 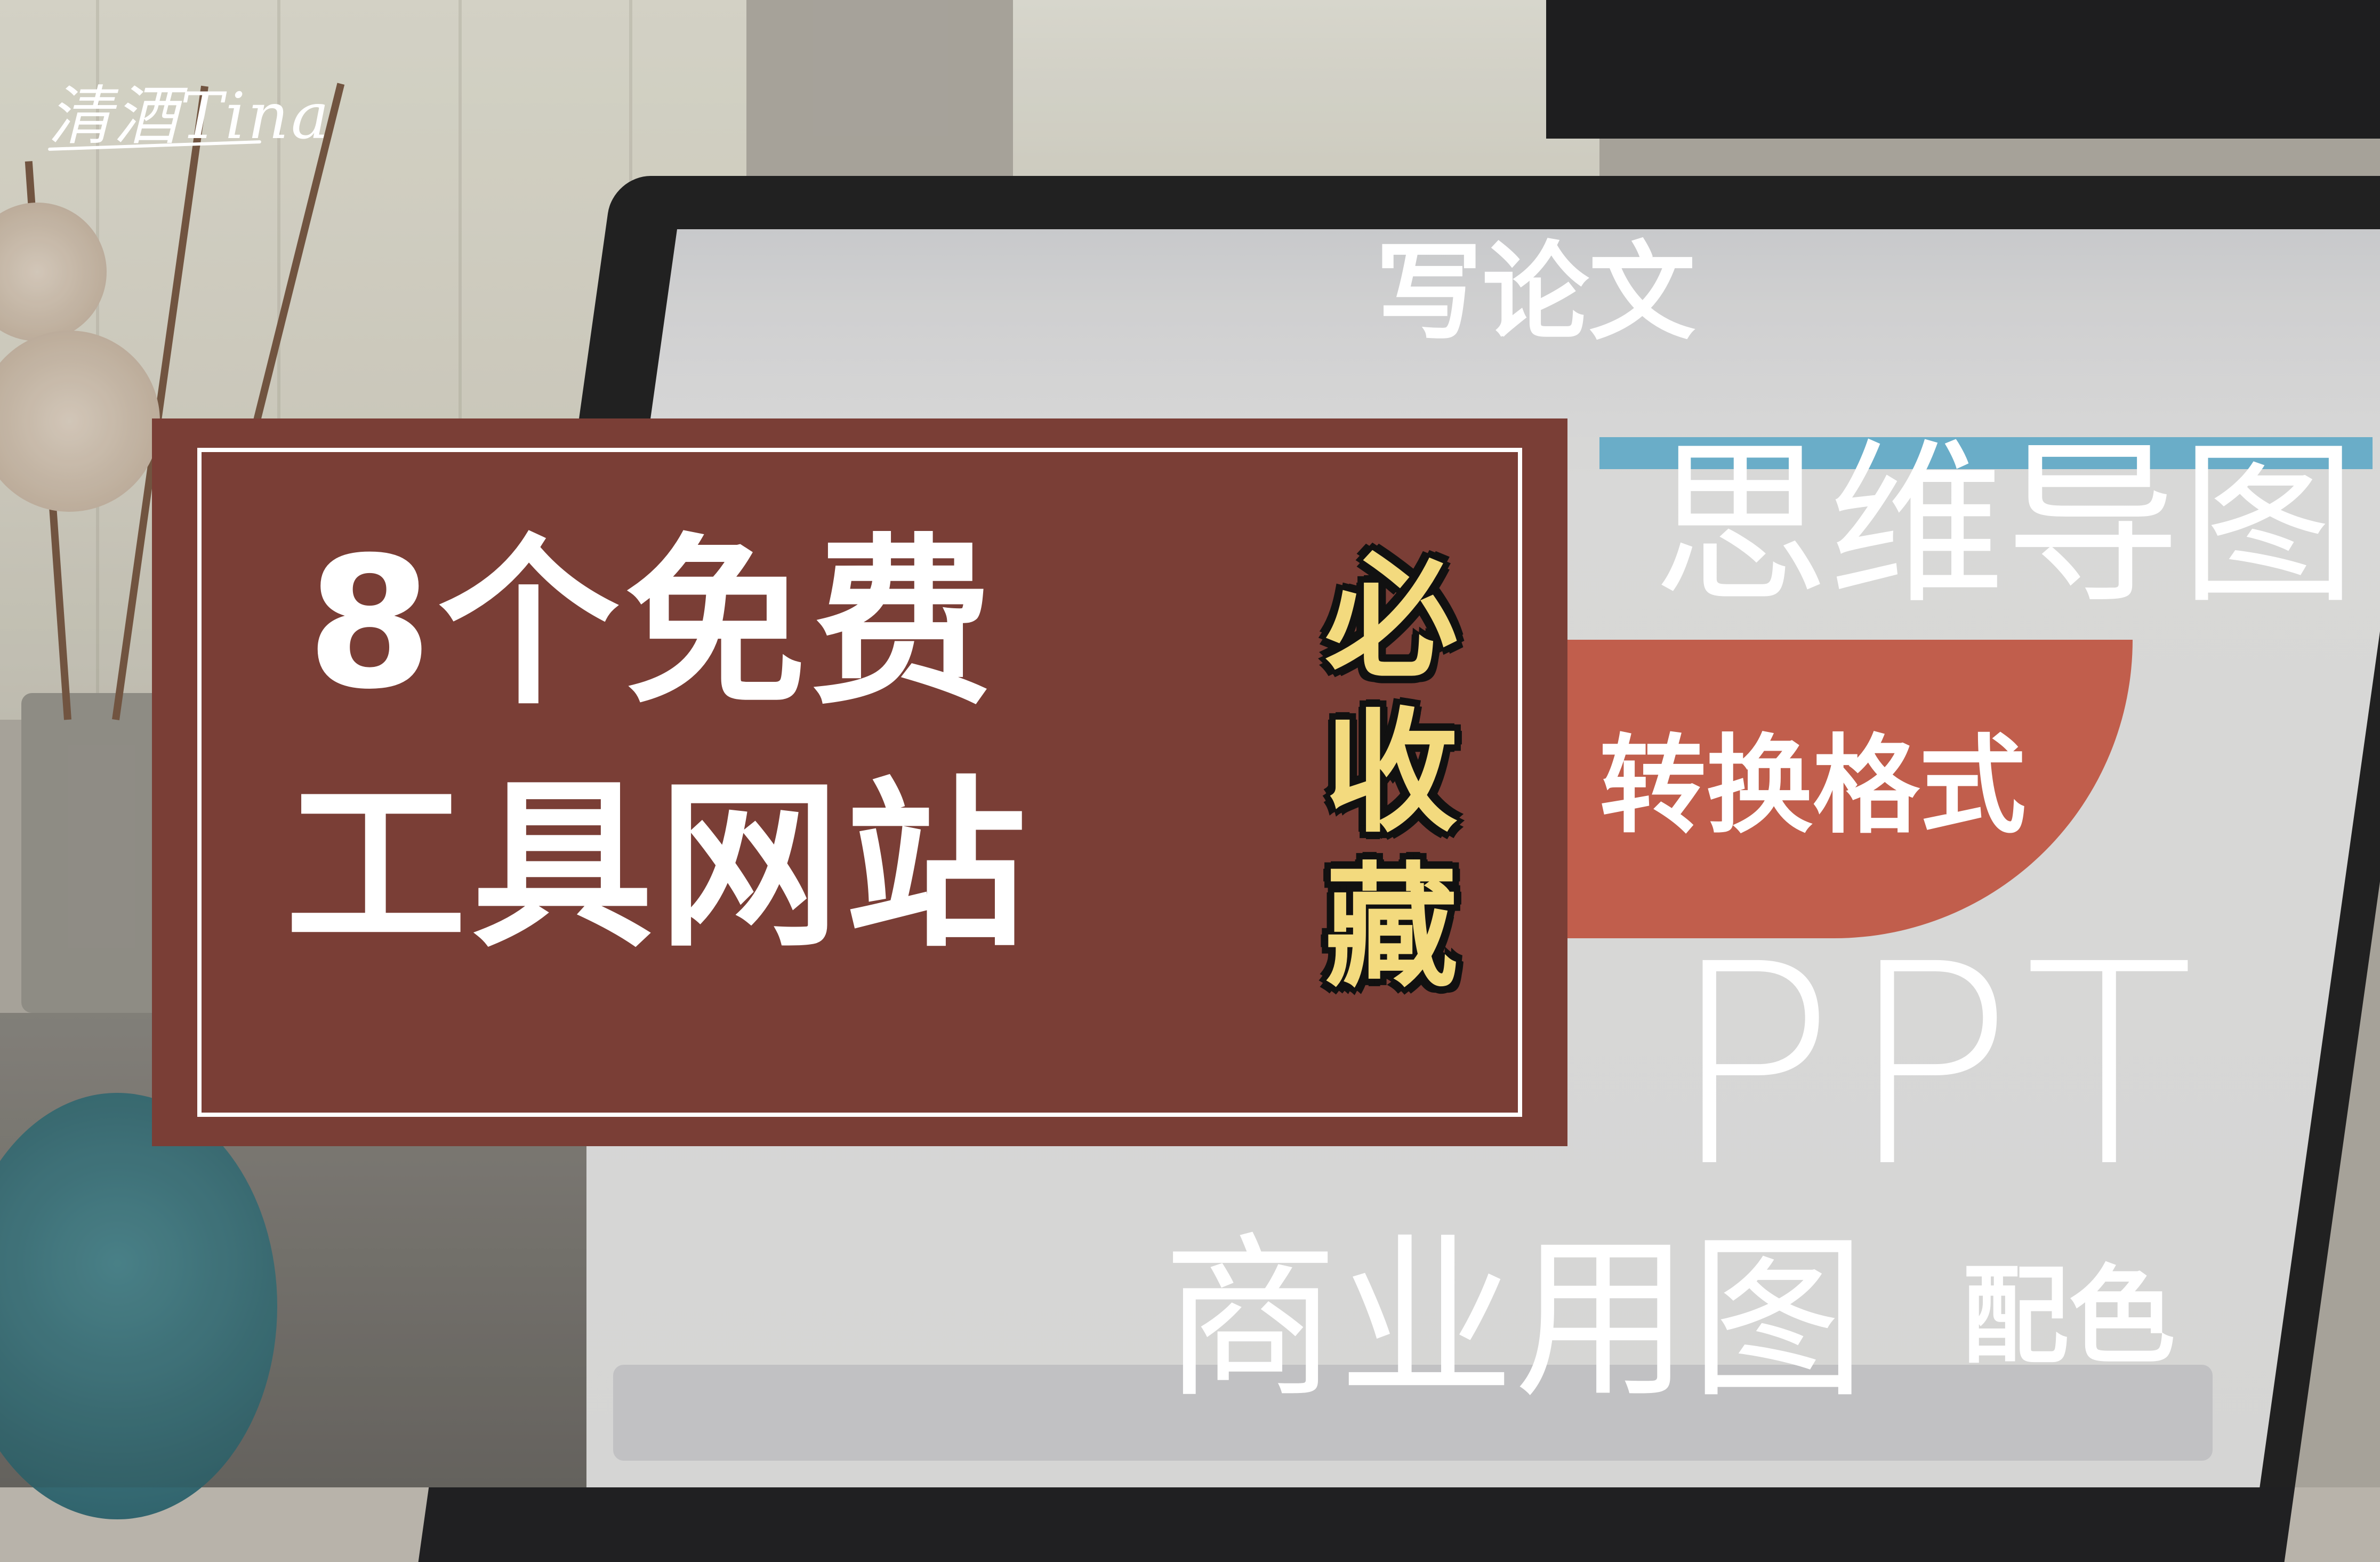 I want to click on badge-char: 收, so click(x=1392, y=772).